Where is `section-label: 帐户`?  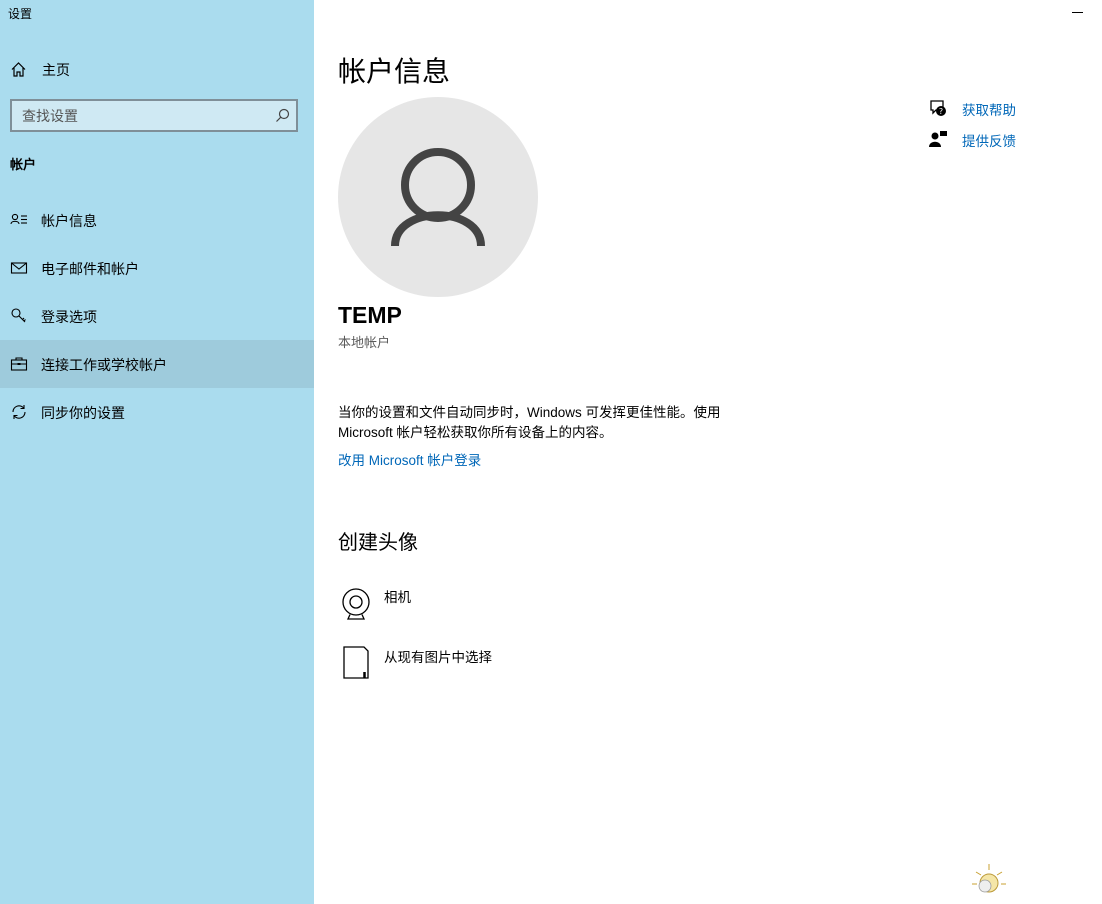 section-label: 帐户 is located at coordinates (23, 164).